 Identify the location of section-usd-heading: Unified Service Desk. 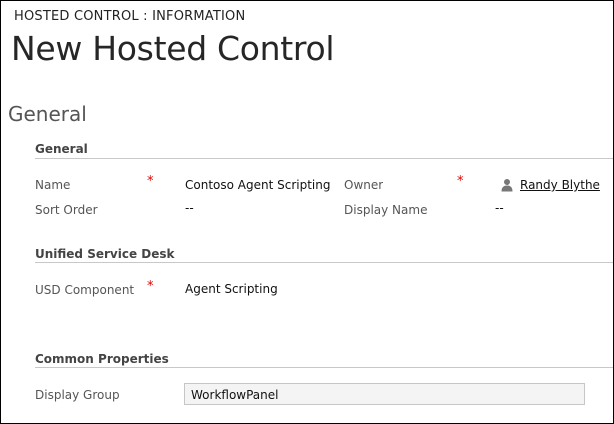
(105, 254).